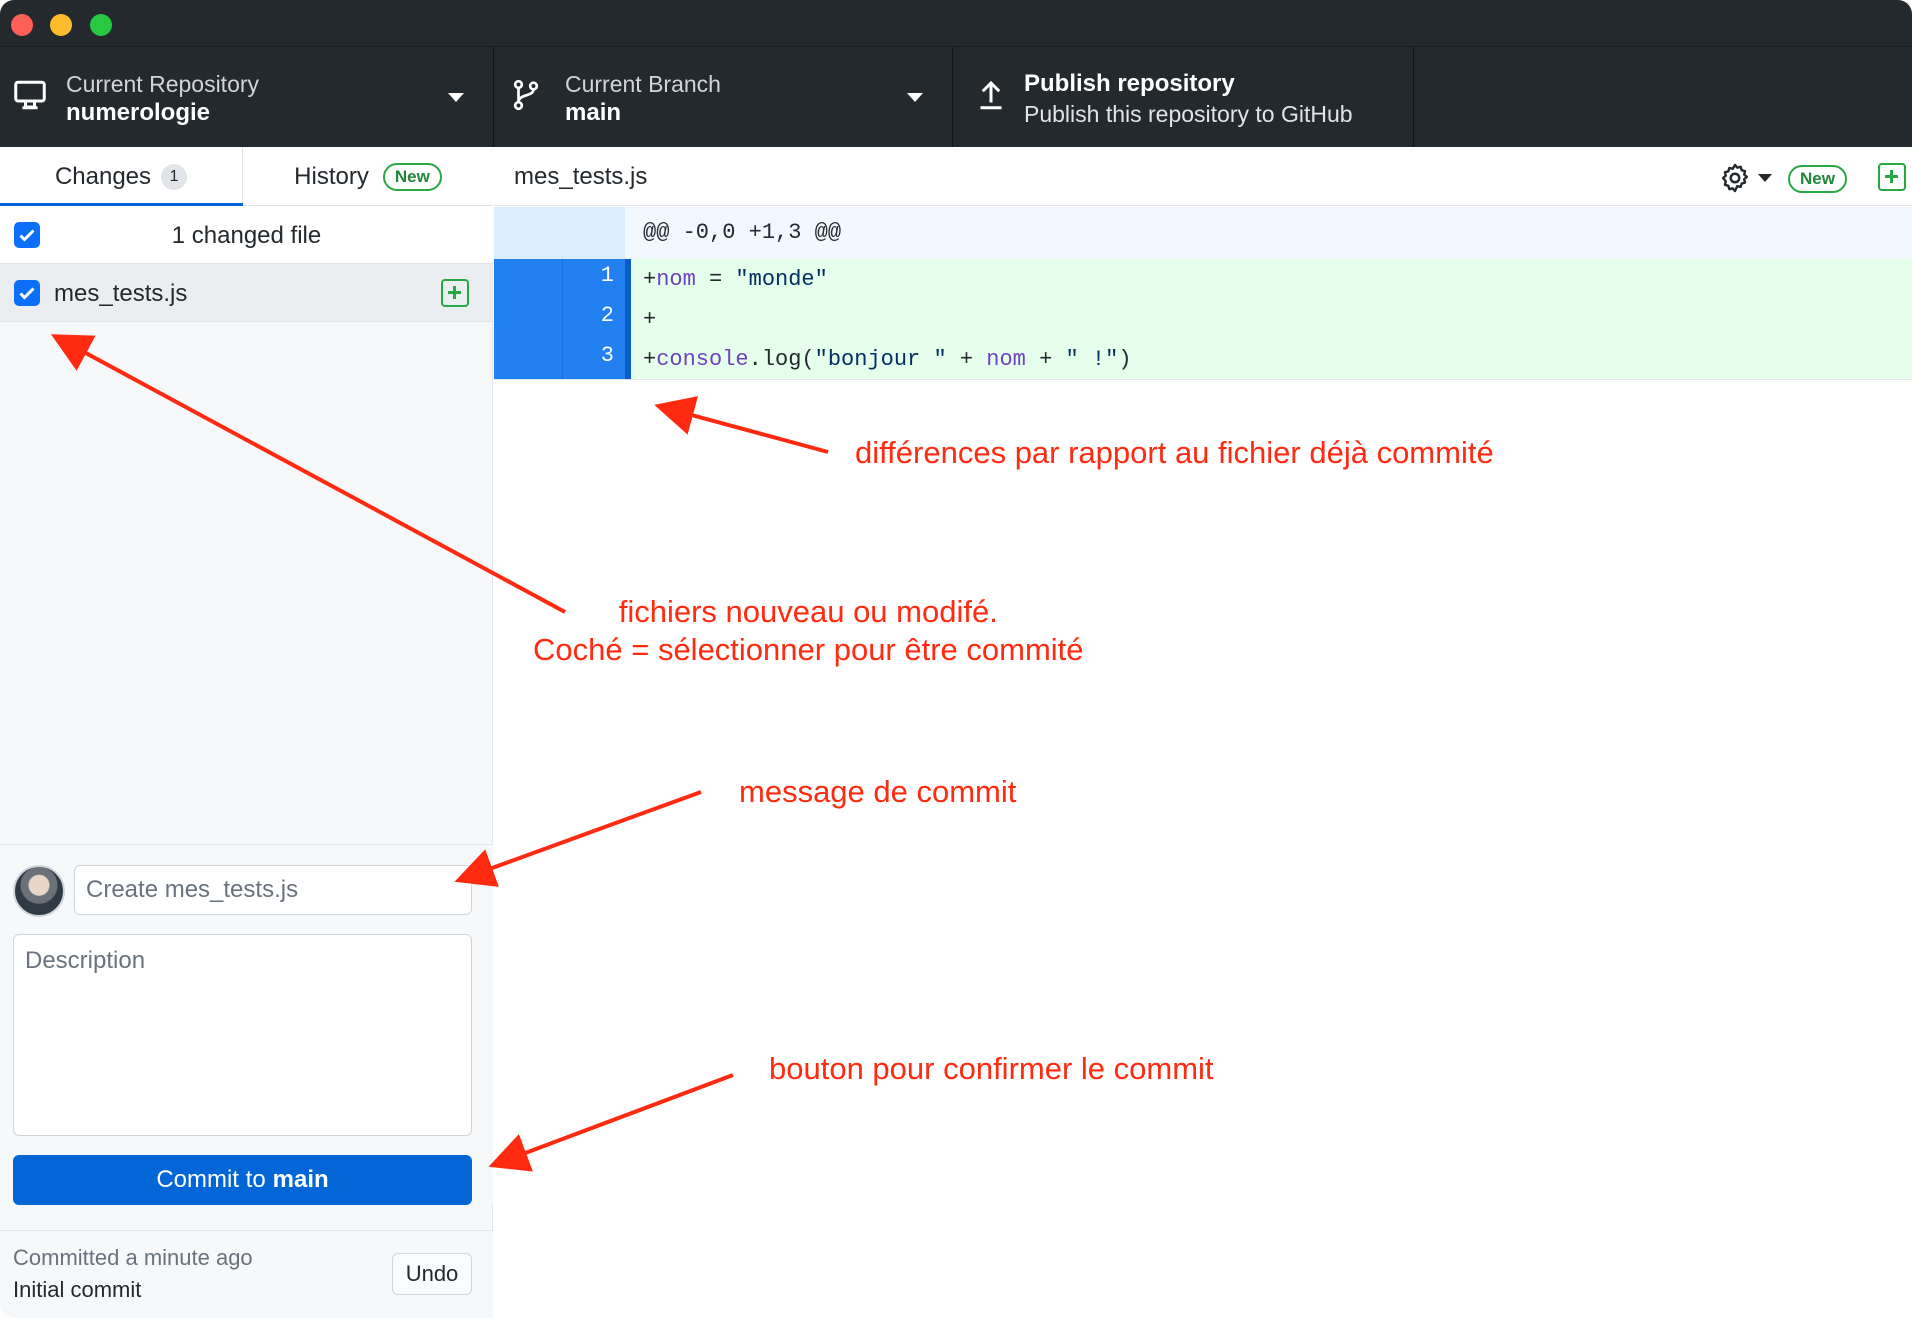 This screenshot has height=1318, width=1912. What do you see at coordinates (174, 176) in the screenshot?
I see `changes-count-badge: 1` at bounding box center [174, 176].